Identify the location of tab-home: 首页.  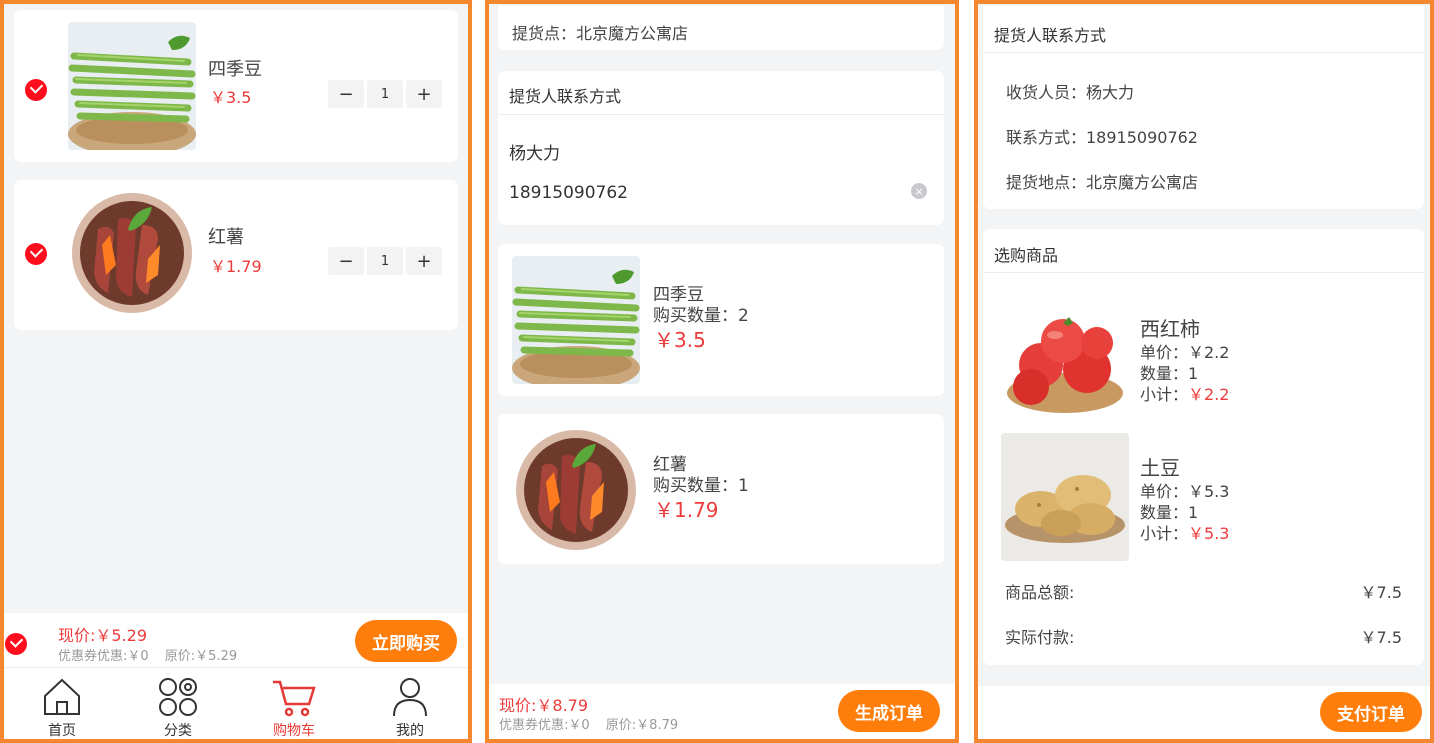
(62, 703).